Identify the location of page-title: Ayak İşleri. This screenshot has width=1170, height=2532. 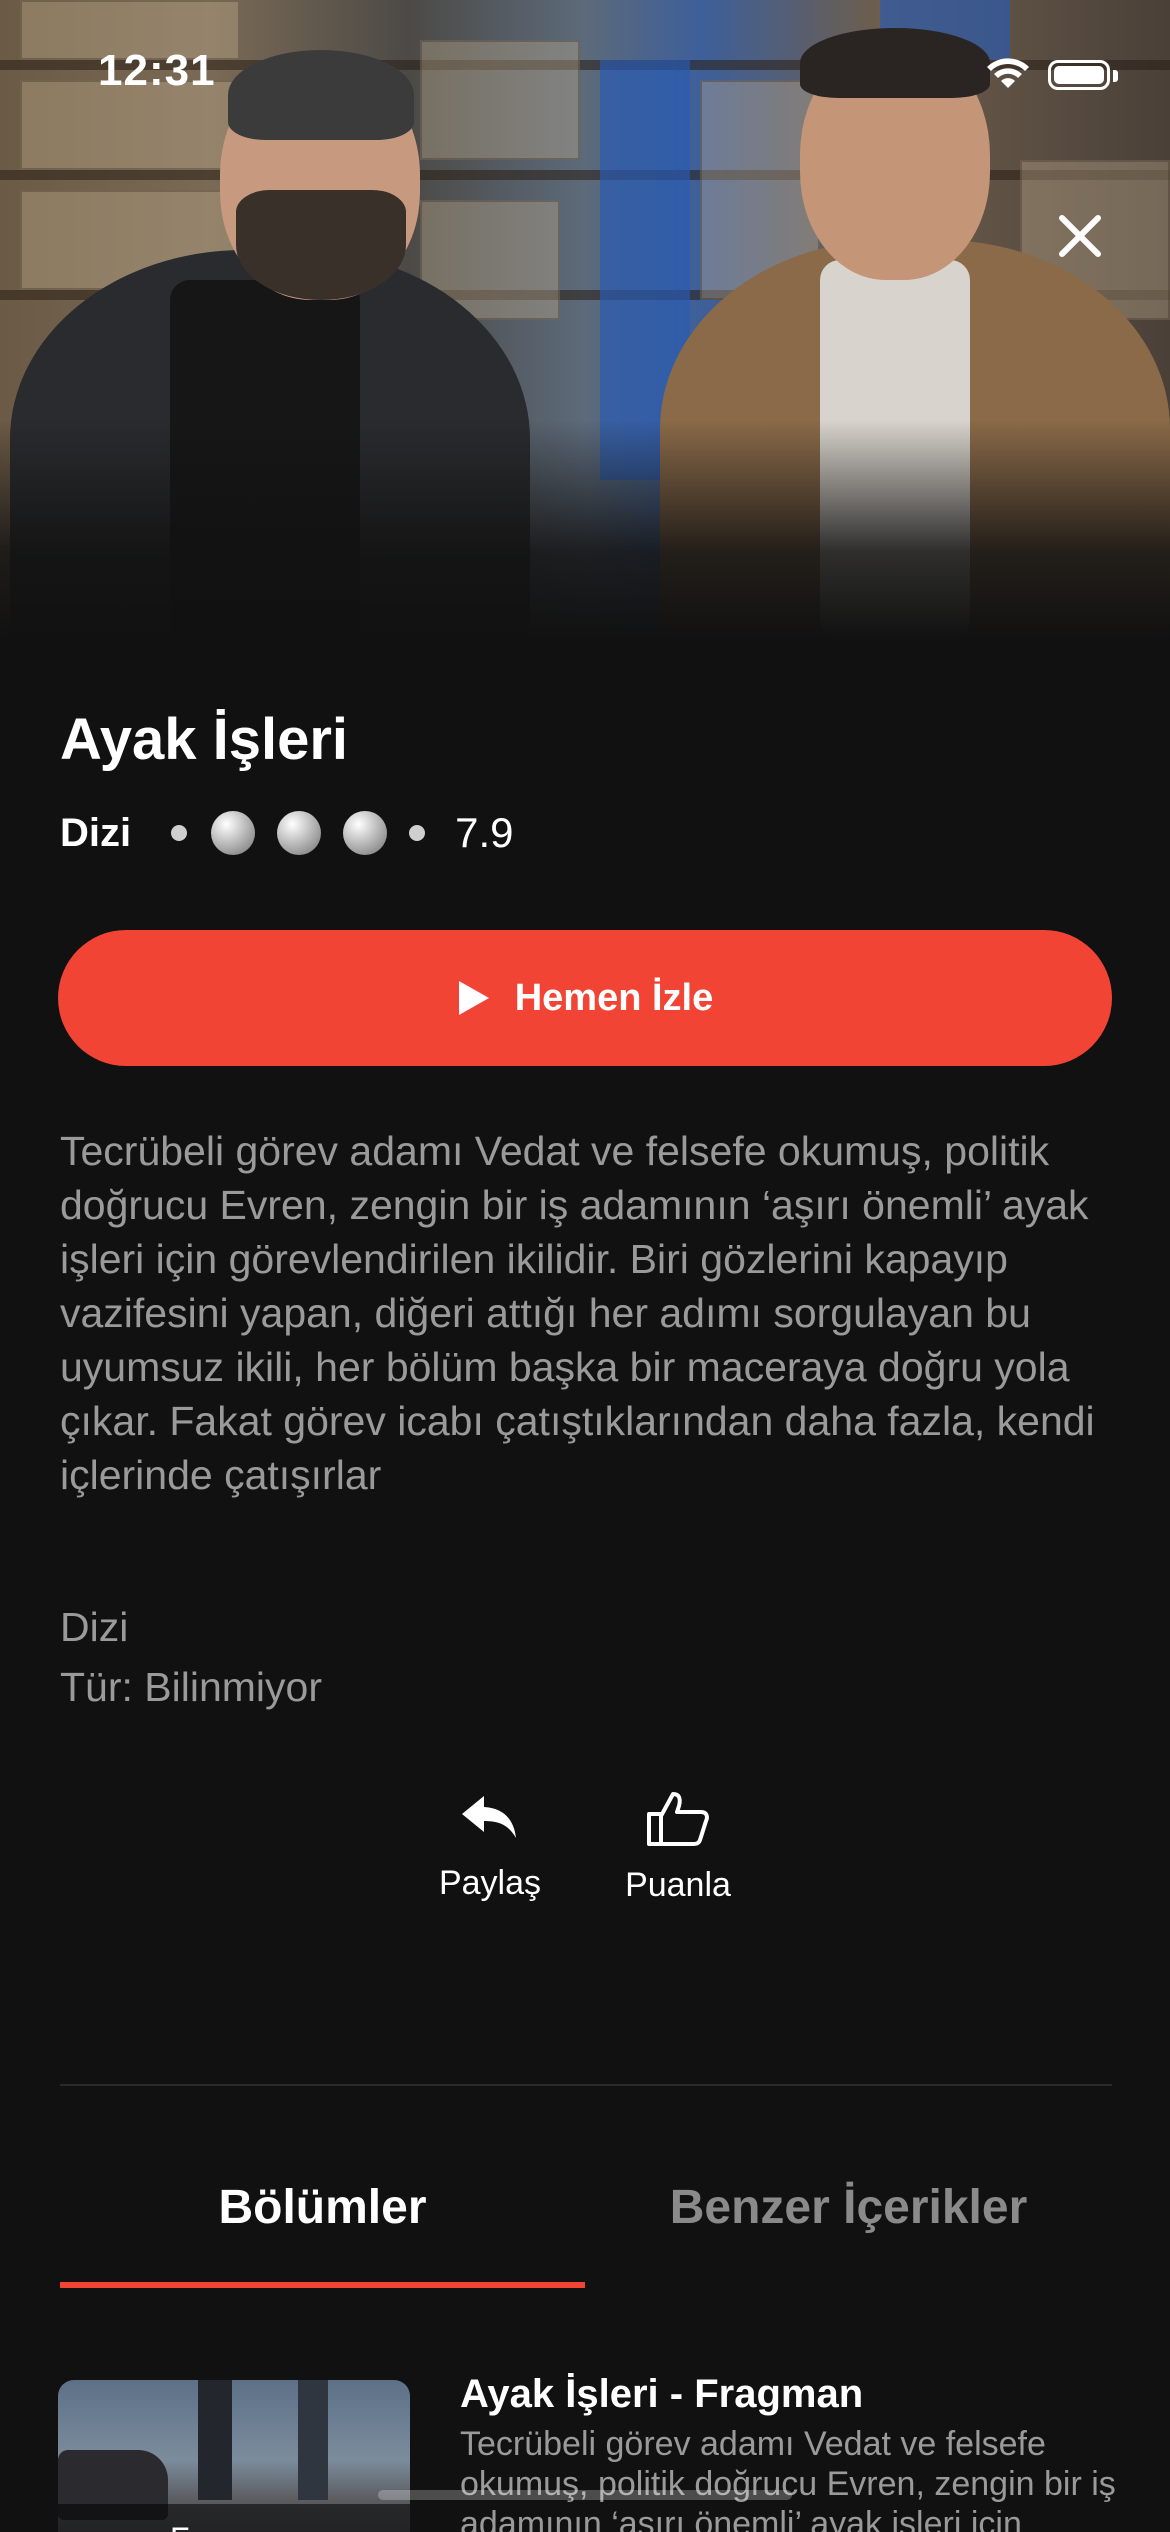
(204, 739).